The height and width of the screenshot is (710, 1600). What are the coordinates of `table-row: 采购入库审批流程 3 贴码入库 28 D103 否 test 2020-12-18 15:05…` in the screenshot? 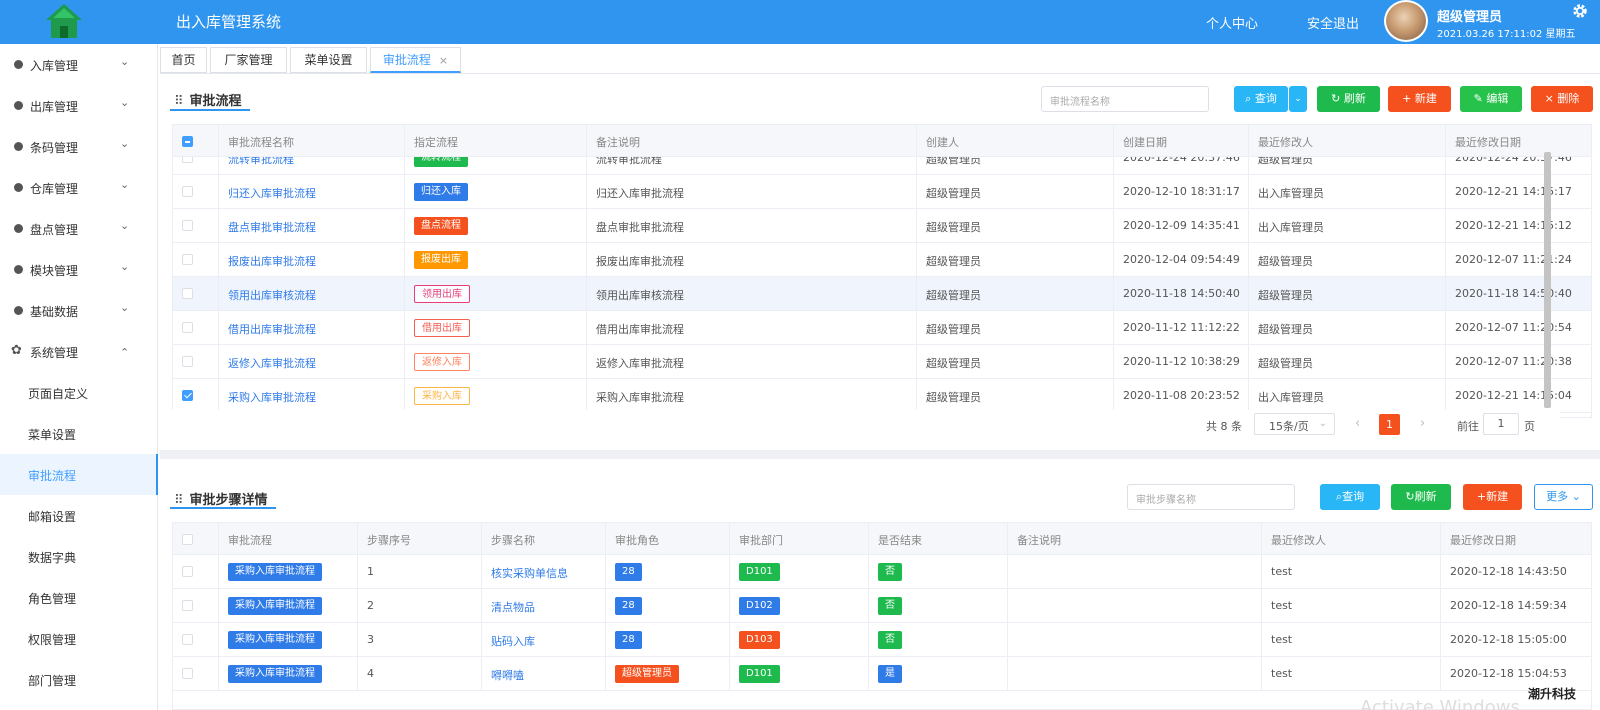 It's located at (882, 640).